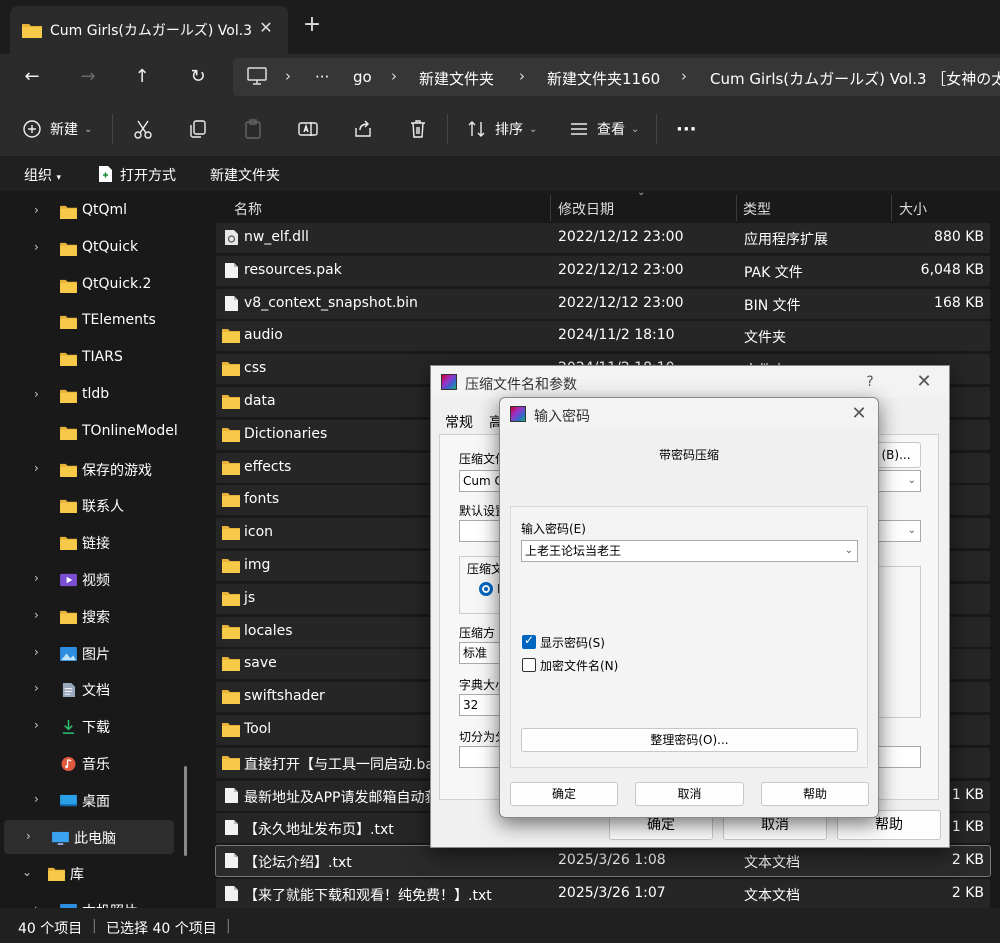 This screenshot has width=1000, height=943. Describe the element at coordinates (27, 872) in the screenshot. I see `chevron-right-icon: ⌄` at that location.